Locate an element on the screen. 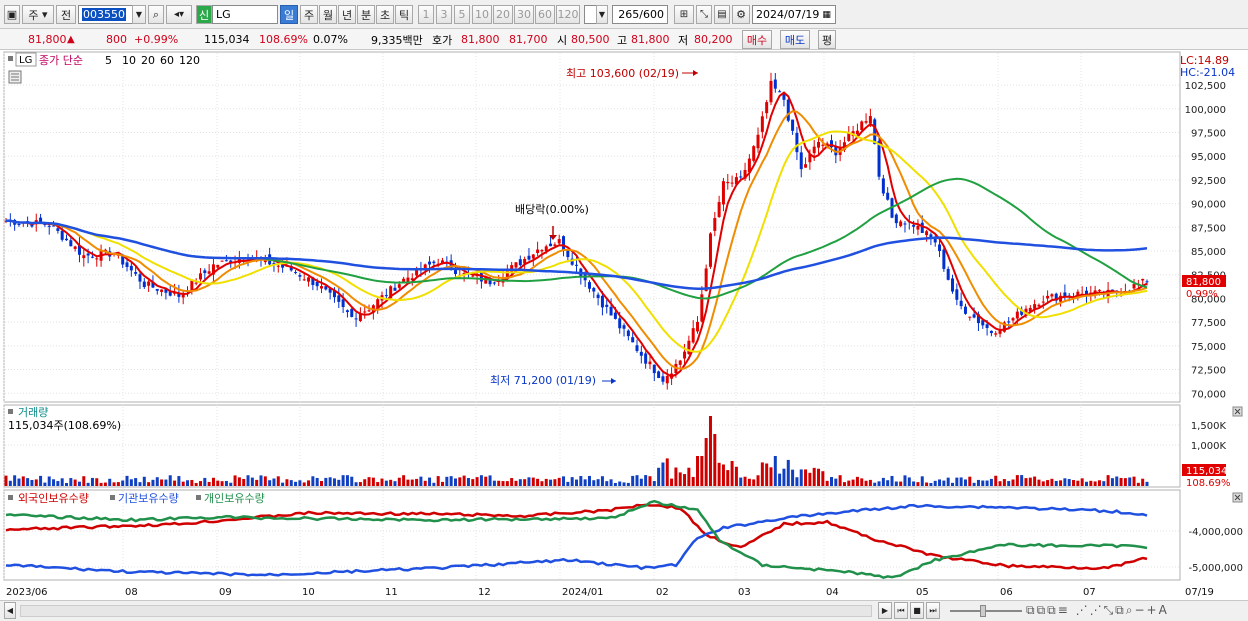 Image resolution: width=1248 pixels, height=621 pixels. code-dropdown-icon: ▼ is located at coordinates (139, 14).